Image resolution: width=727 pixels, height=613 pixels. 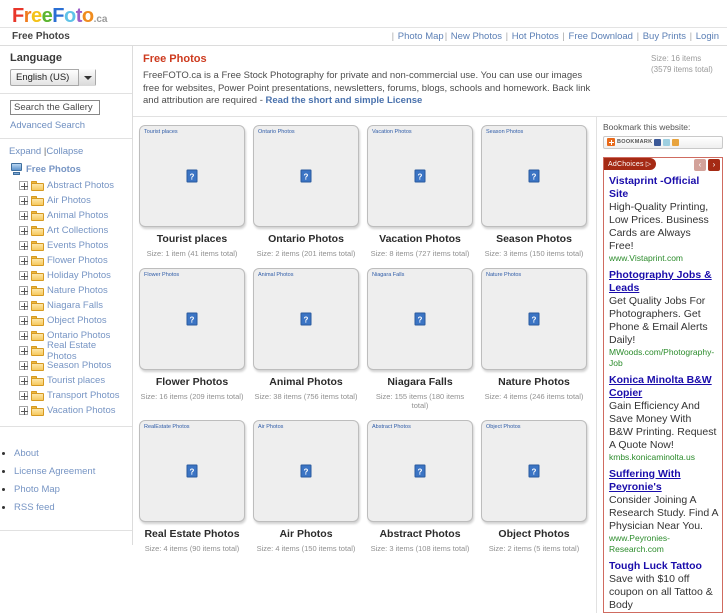 What do you see at coordinates (64, 151) in the screenshot?
I see `collapse-link: Collapse` at bounding box center [64, 151].